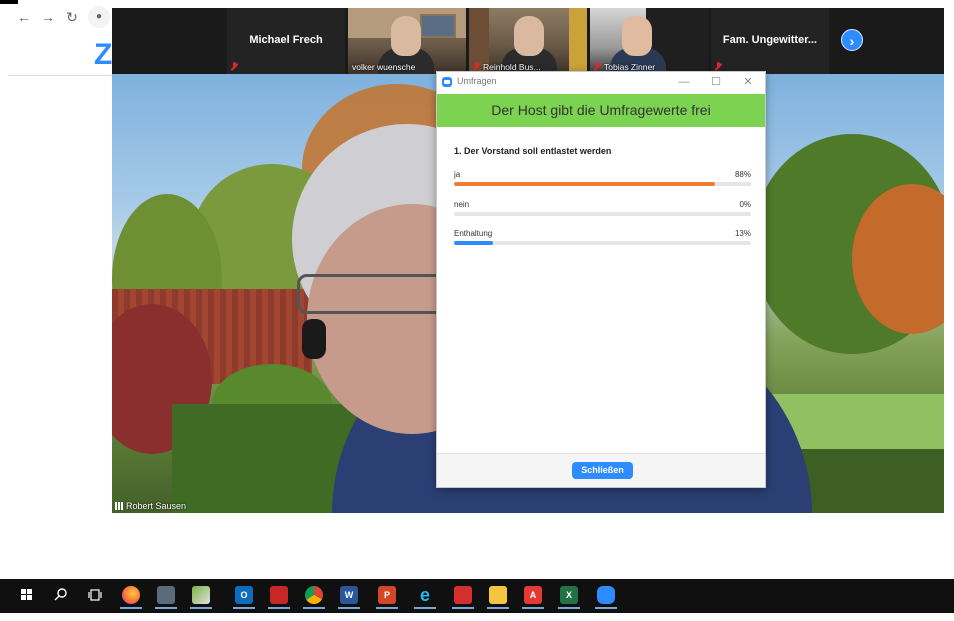 The image size is (954, 621). What do you see at coordinates (716, 82) in the screenshot?
I see `maximize-icon: ☐` at bounding box center [716, 82].